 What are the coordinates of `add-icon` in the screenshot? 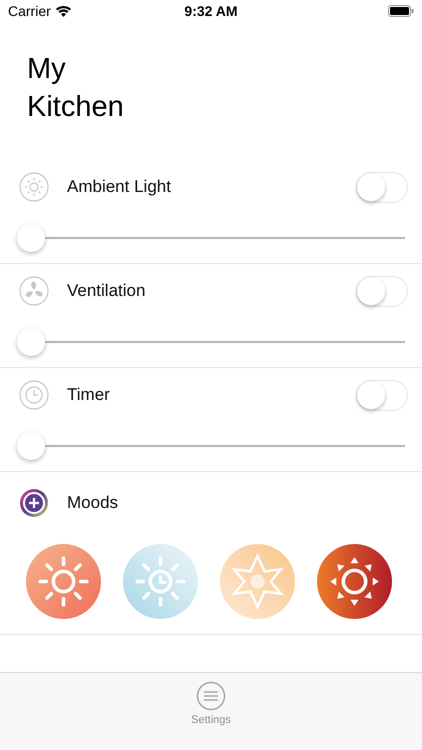 It's located at (34, 503).